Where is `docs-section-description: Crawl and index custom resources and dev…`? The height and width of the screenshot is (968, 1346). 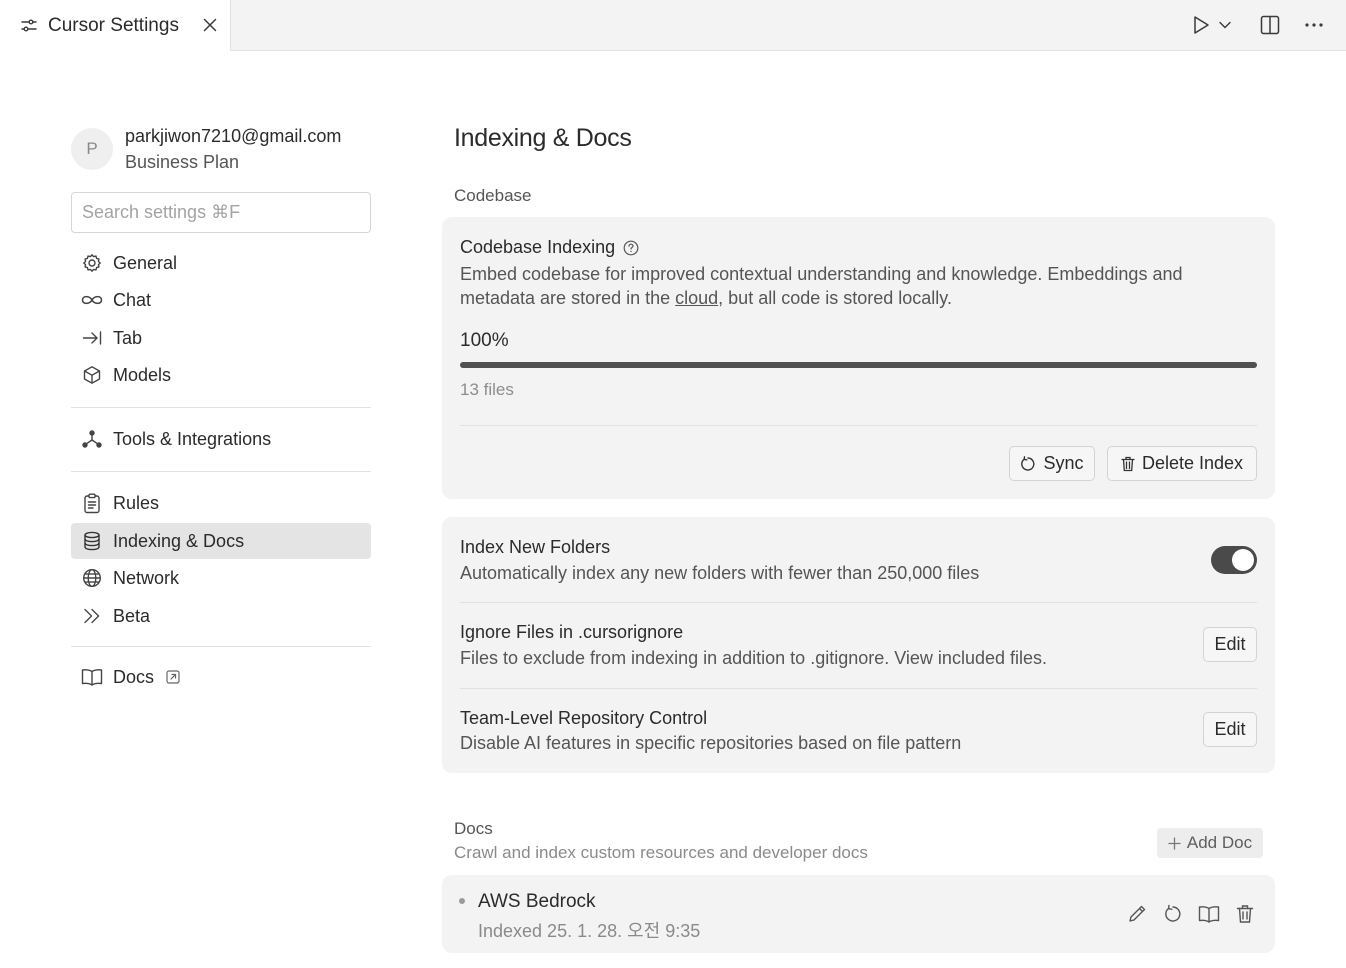
docs-section-description: Crawl and index custom resources and dev… is located at coordinates (661, 852).